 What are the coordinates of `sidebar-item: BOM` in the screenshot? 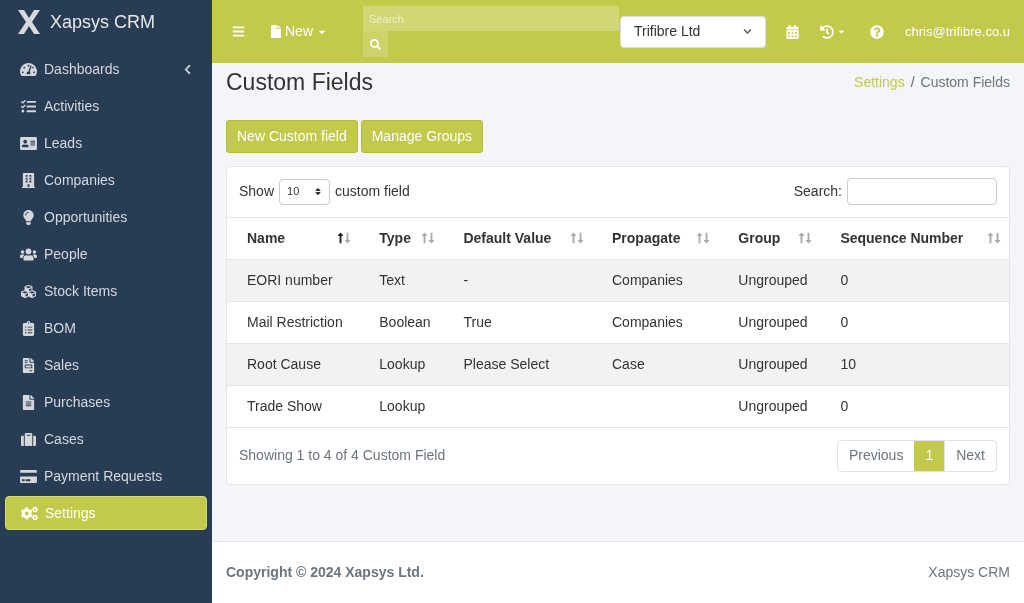 It's located at (106, 328).